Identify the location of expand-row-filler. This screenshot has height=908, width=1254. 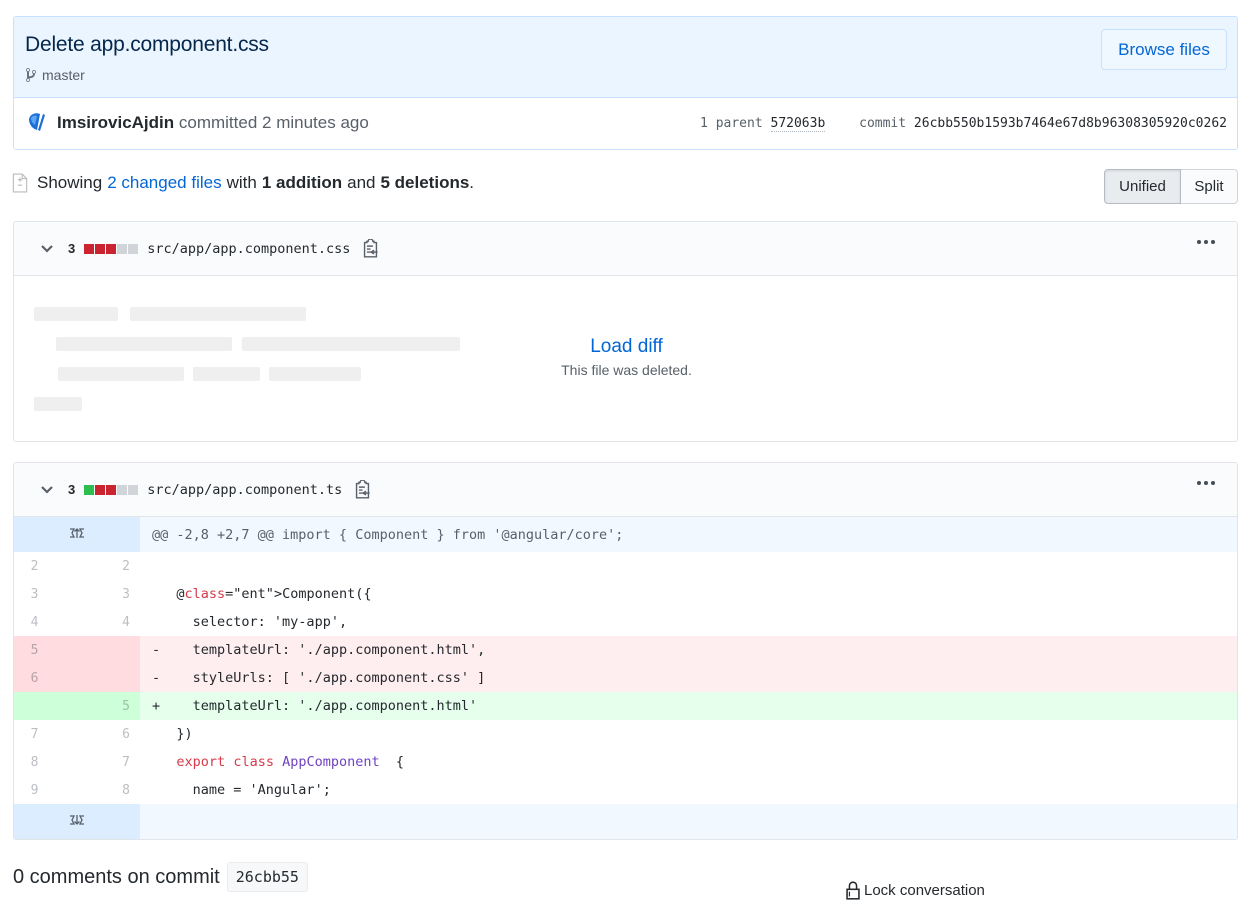
(688, 821).